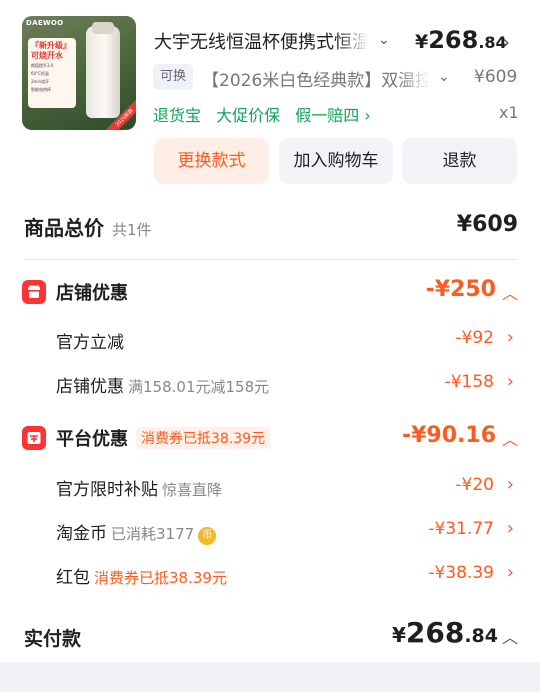 Image resolution: width=540 pixels, height=692 pixels. Describe the element at coordinates (270, 677) in the screenshot. I see `bottom-separator` at that location.